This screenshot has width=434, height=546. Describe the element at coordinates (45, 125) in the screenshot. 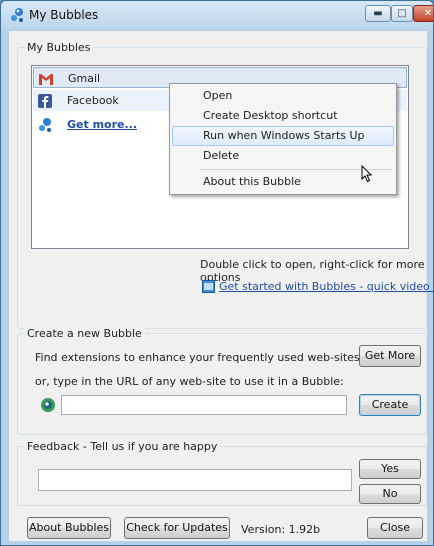

I see `bubbles-icon` at that location.